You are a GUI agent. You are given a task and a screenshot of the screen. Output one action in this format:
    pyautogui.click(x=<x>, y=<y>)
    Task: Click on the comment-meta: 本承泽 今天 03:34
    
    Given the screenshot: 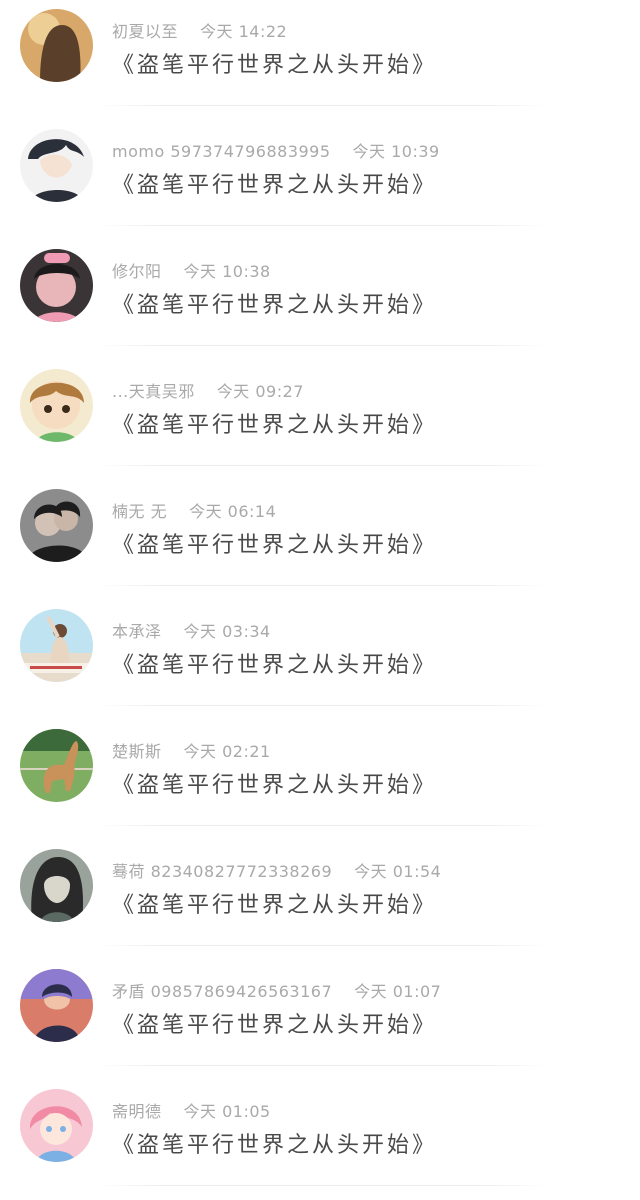 What is the action you would take?
    pyautogui.click(x=191, y=630)
    